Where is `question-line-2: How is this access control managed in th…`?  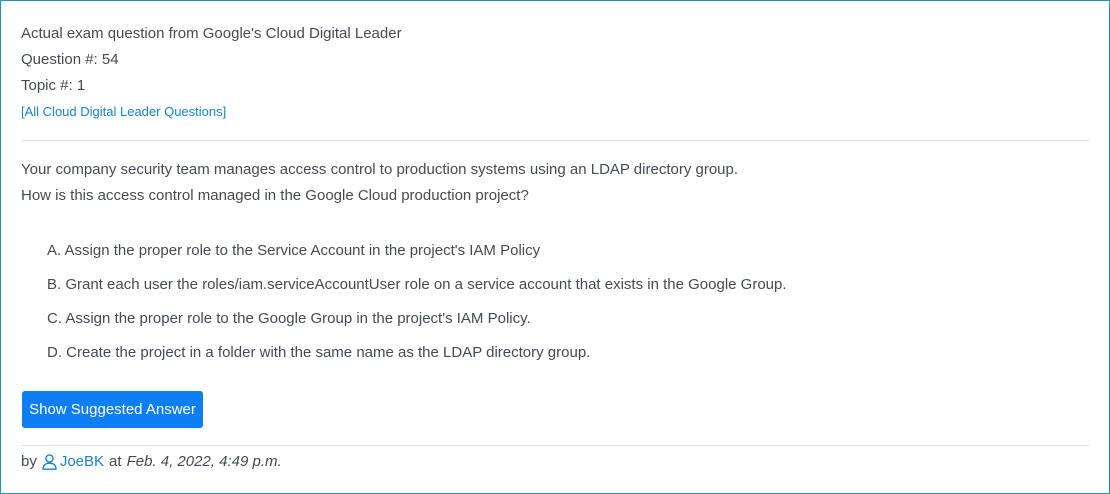 question-line-2: How is this access control managed in th… is located at coordinates (275, 195).